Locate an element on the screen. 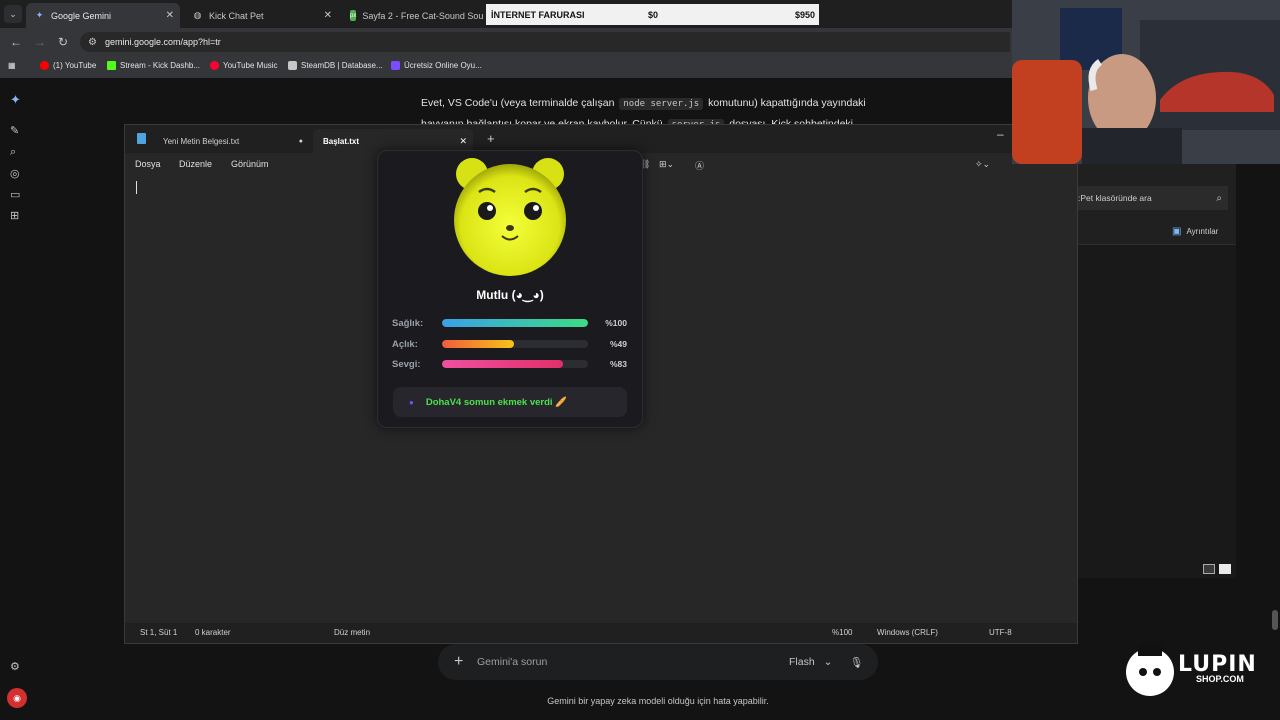 This screenshot has width=1280, height=720. char-count: 0 karakter is located at coordinates (213, 632).